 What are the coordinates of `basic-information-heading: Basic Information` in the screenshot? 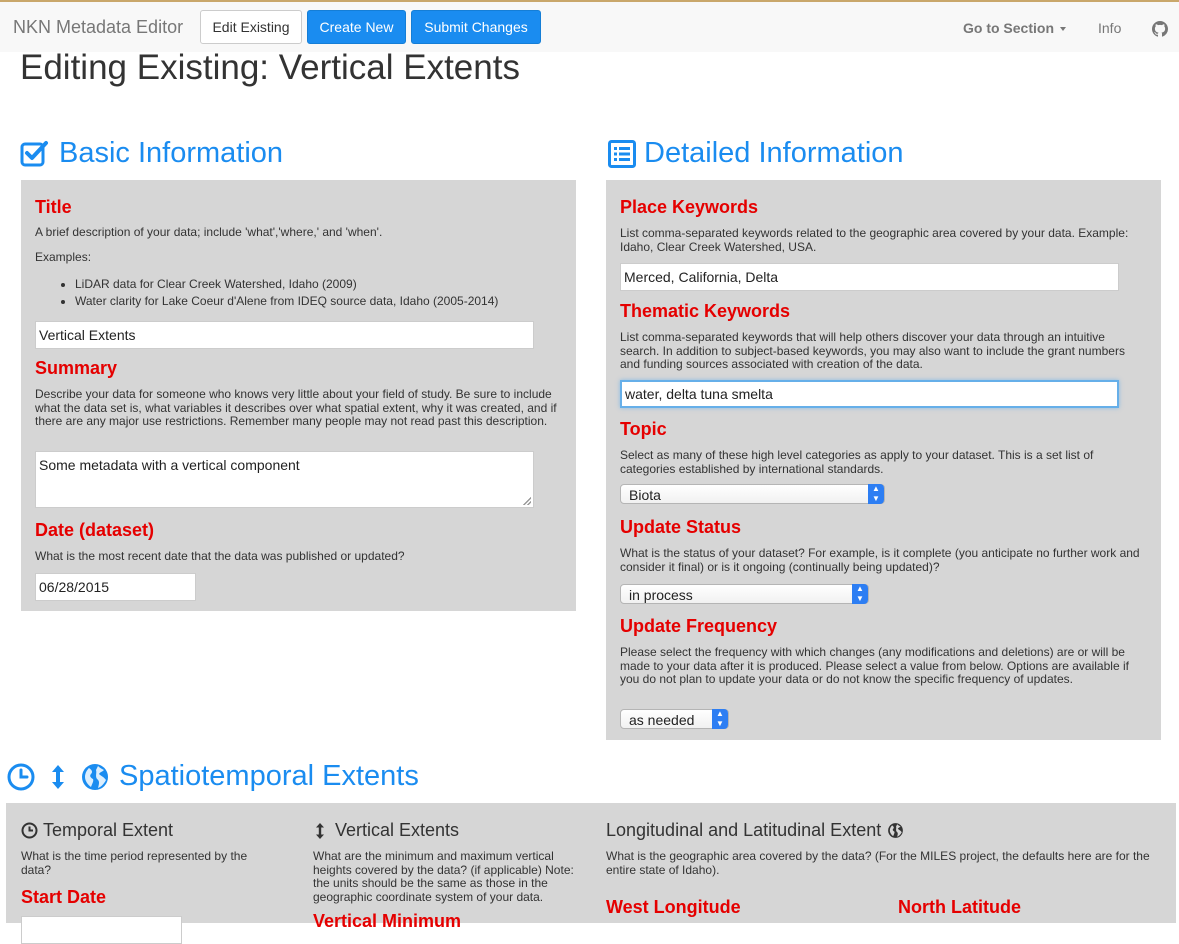 It's located at (151, 153).